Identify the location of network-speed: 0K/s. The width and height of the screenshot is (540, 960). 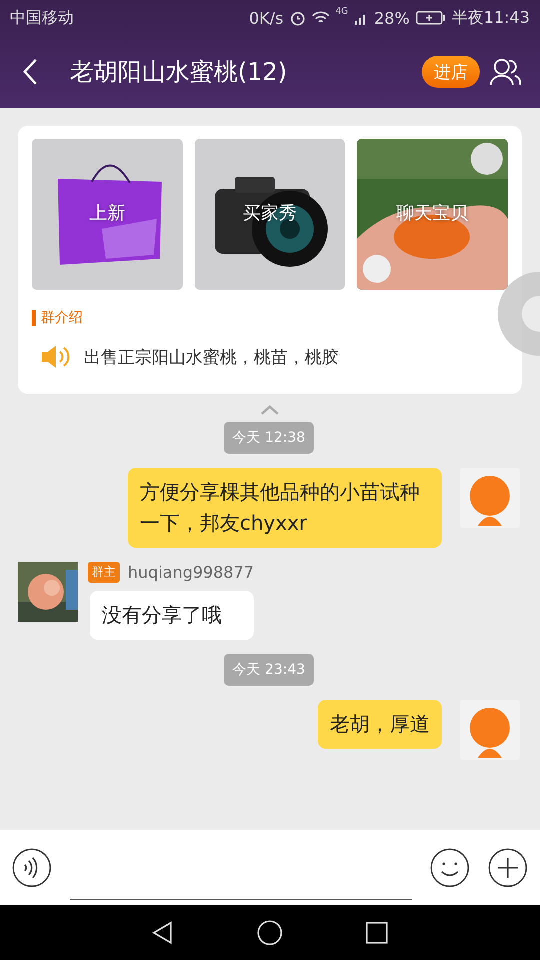
(266, 18).